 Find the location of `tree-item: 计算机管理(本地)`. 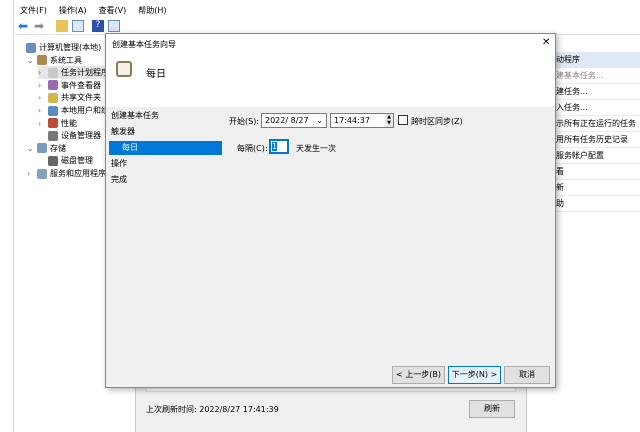

tree-item: 计算机管理(本地) is located at coordinates (58, 47).